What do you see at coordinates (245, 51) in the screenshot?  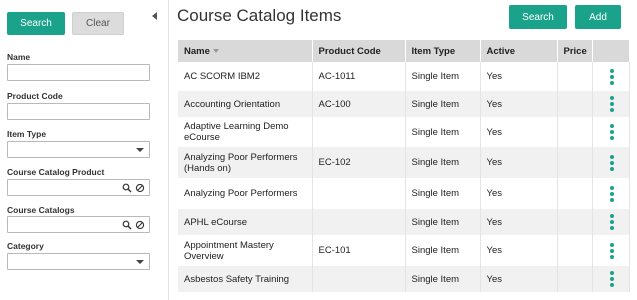 I see `column-header-name: Name` at bounding box center [245, 51].